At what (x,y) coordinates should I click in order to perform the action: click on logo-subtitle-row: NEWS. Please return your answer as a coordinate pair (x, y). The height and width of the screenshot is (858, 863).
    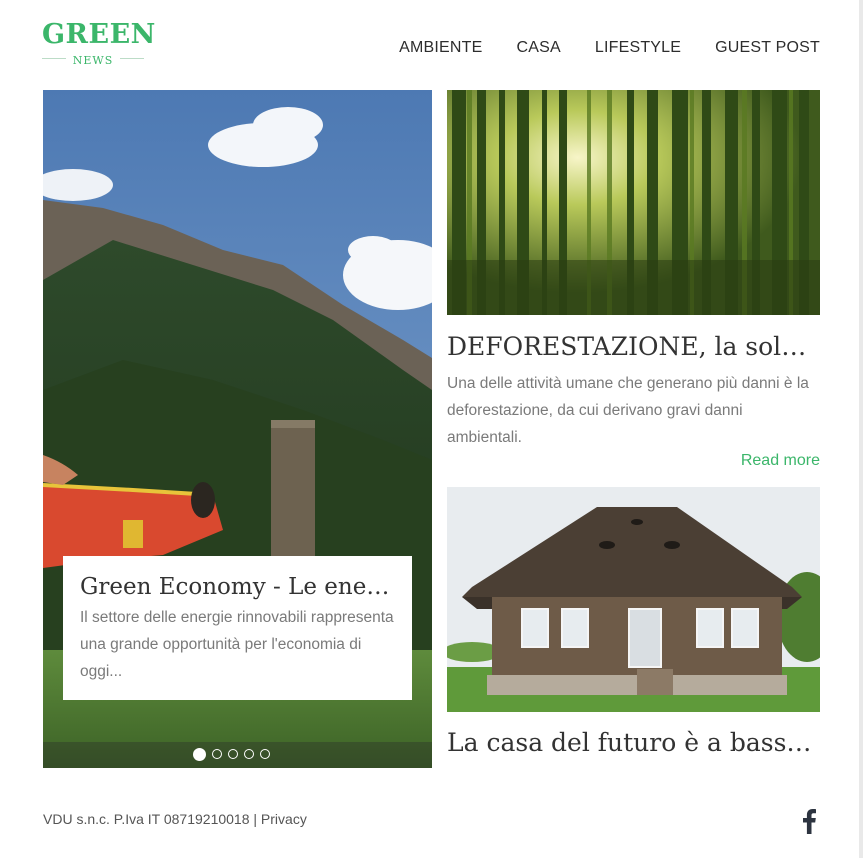
    Looking at the image, I should click on (93, 59).